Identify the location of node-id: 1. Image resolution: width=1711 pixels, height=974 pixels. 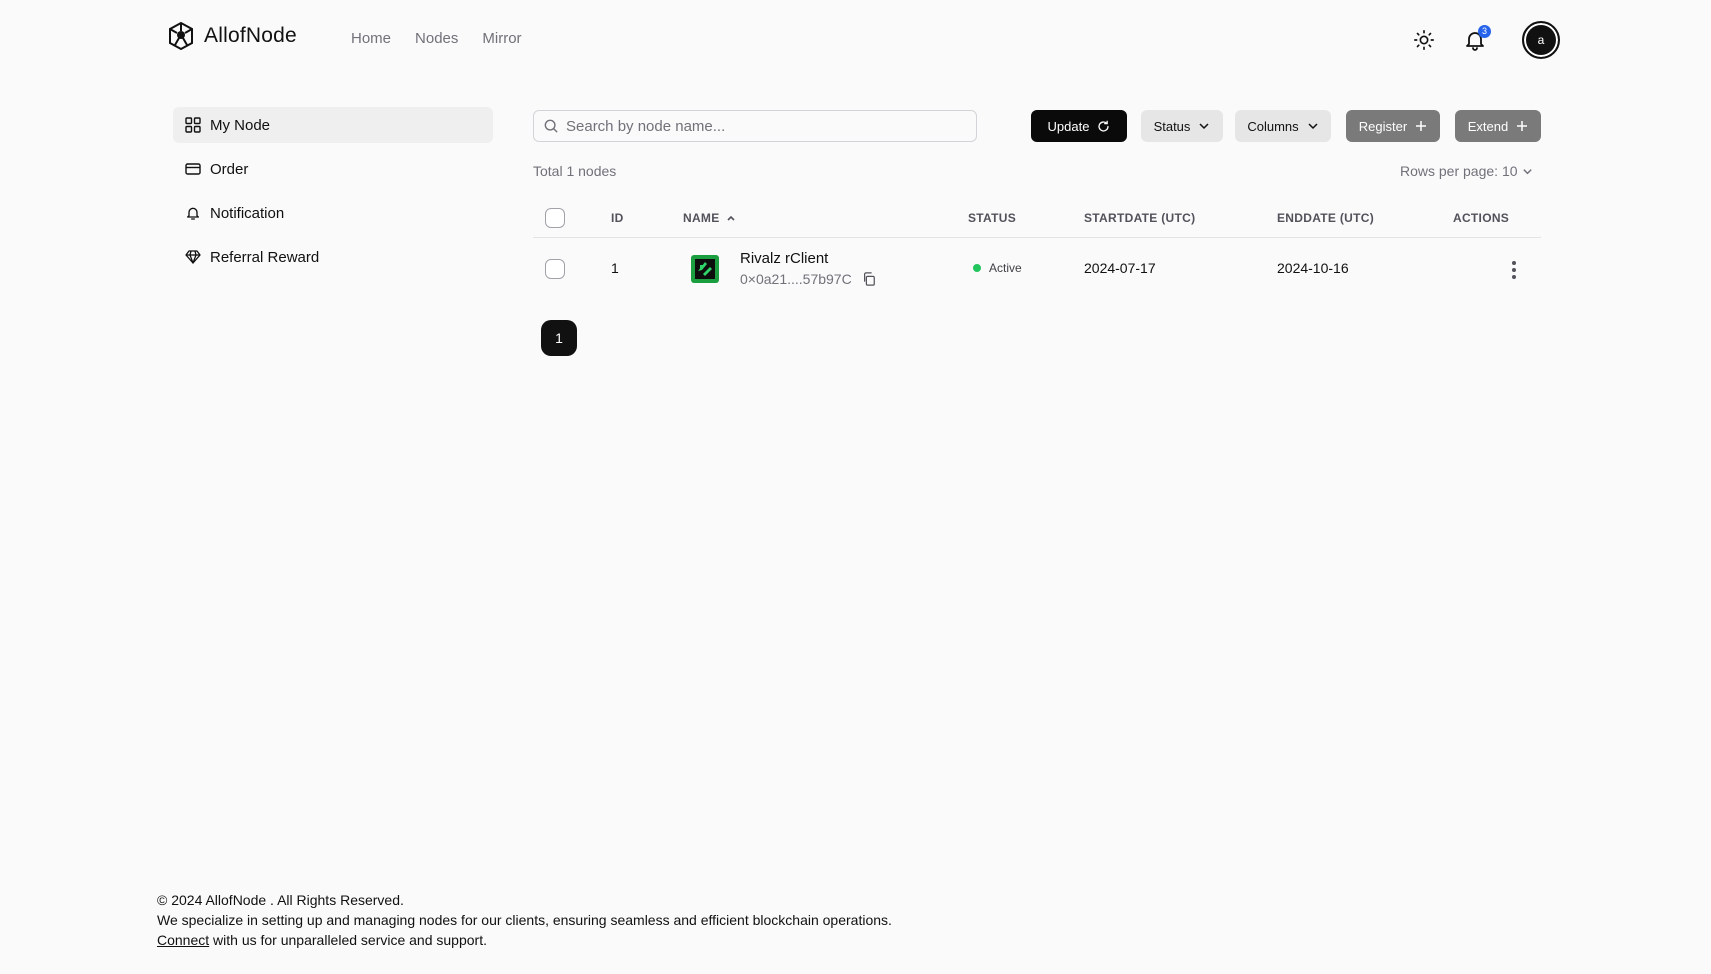
(615, 268).